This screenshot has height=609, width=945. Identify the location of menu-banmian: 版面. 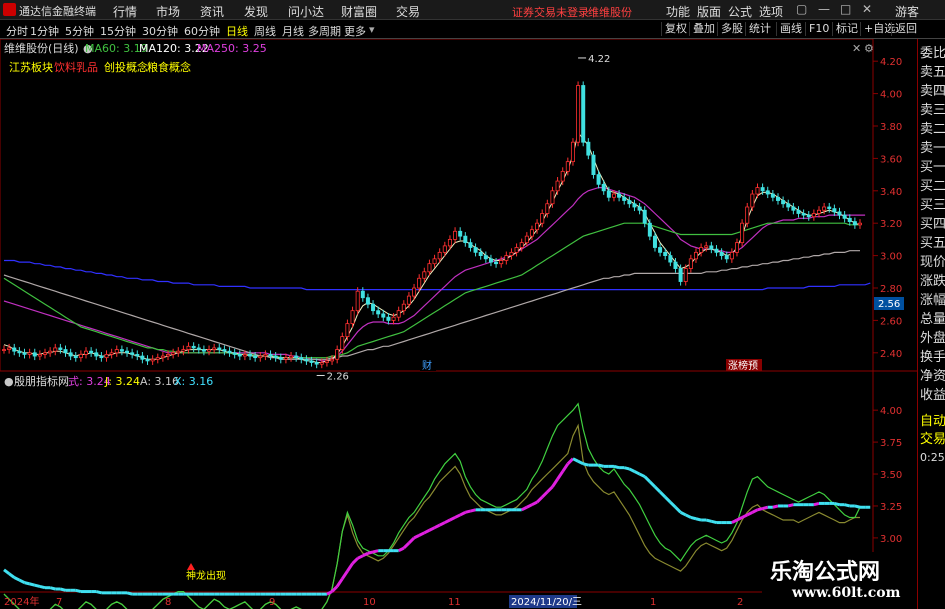
(709, 11).